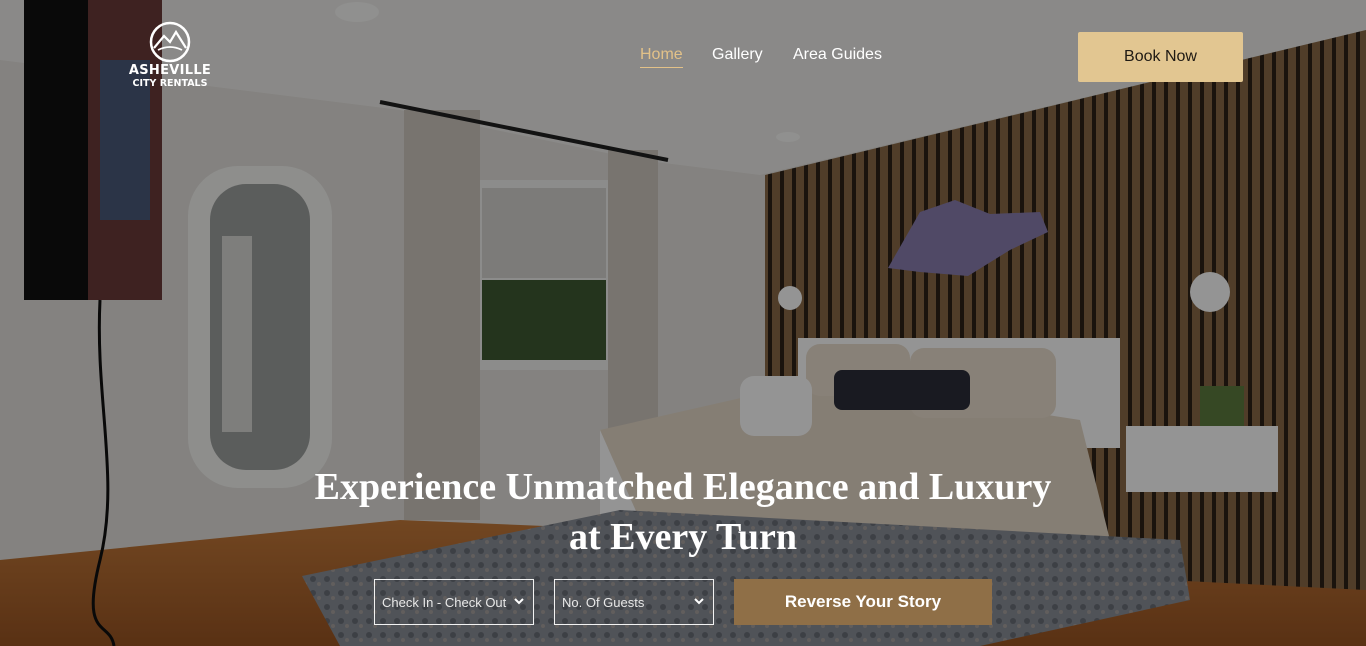 This screenshot has width=1366, height=646. I want to click on date-range-select: Check In - Check Out, so click(454, 602).